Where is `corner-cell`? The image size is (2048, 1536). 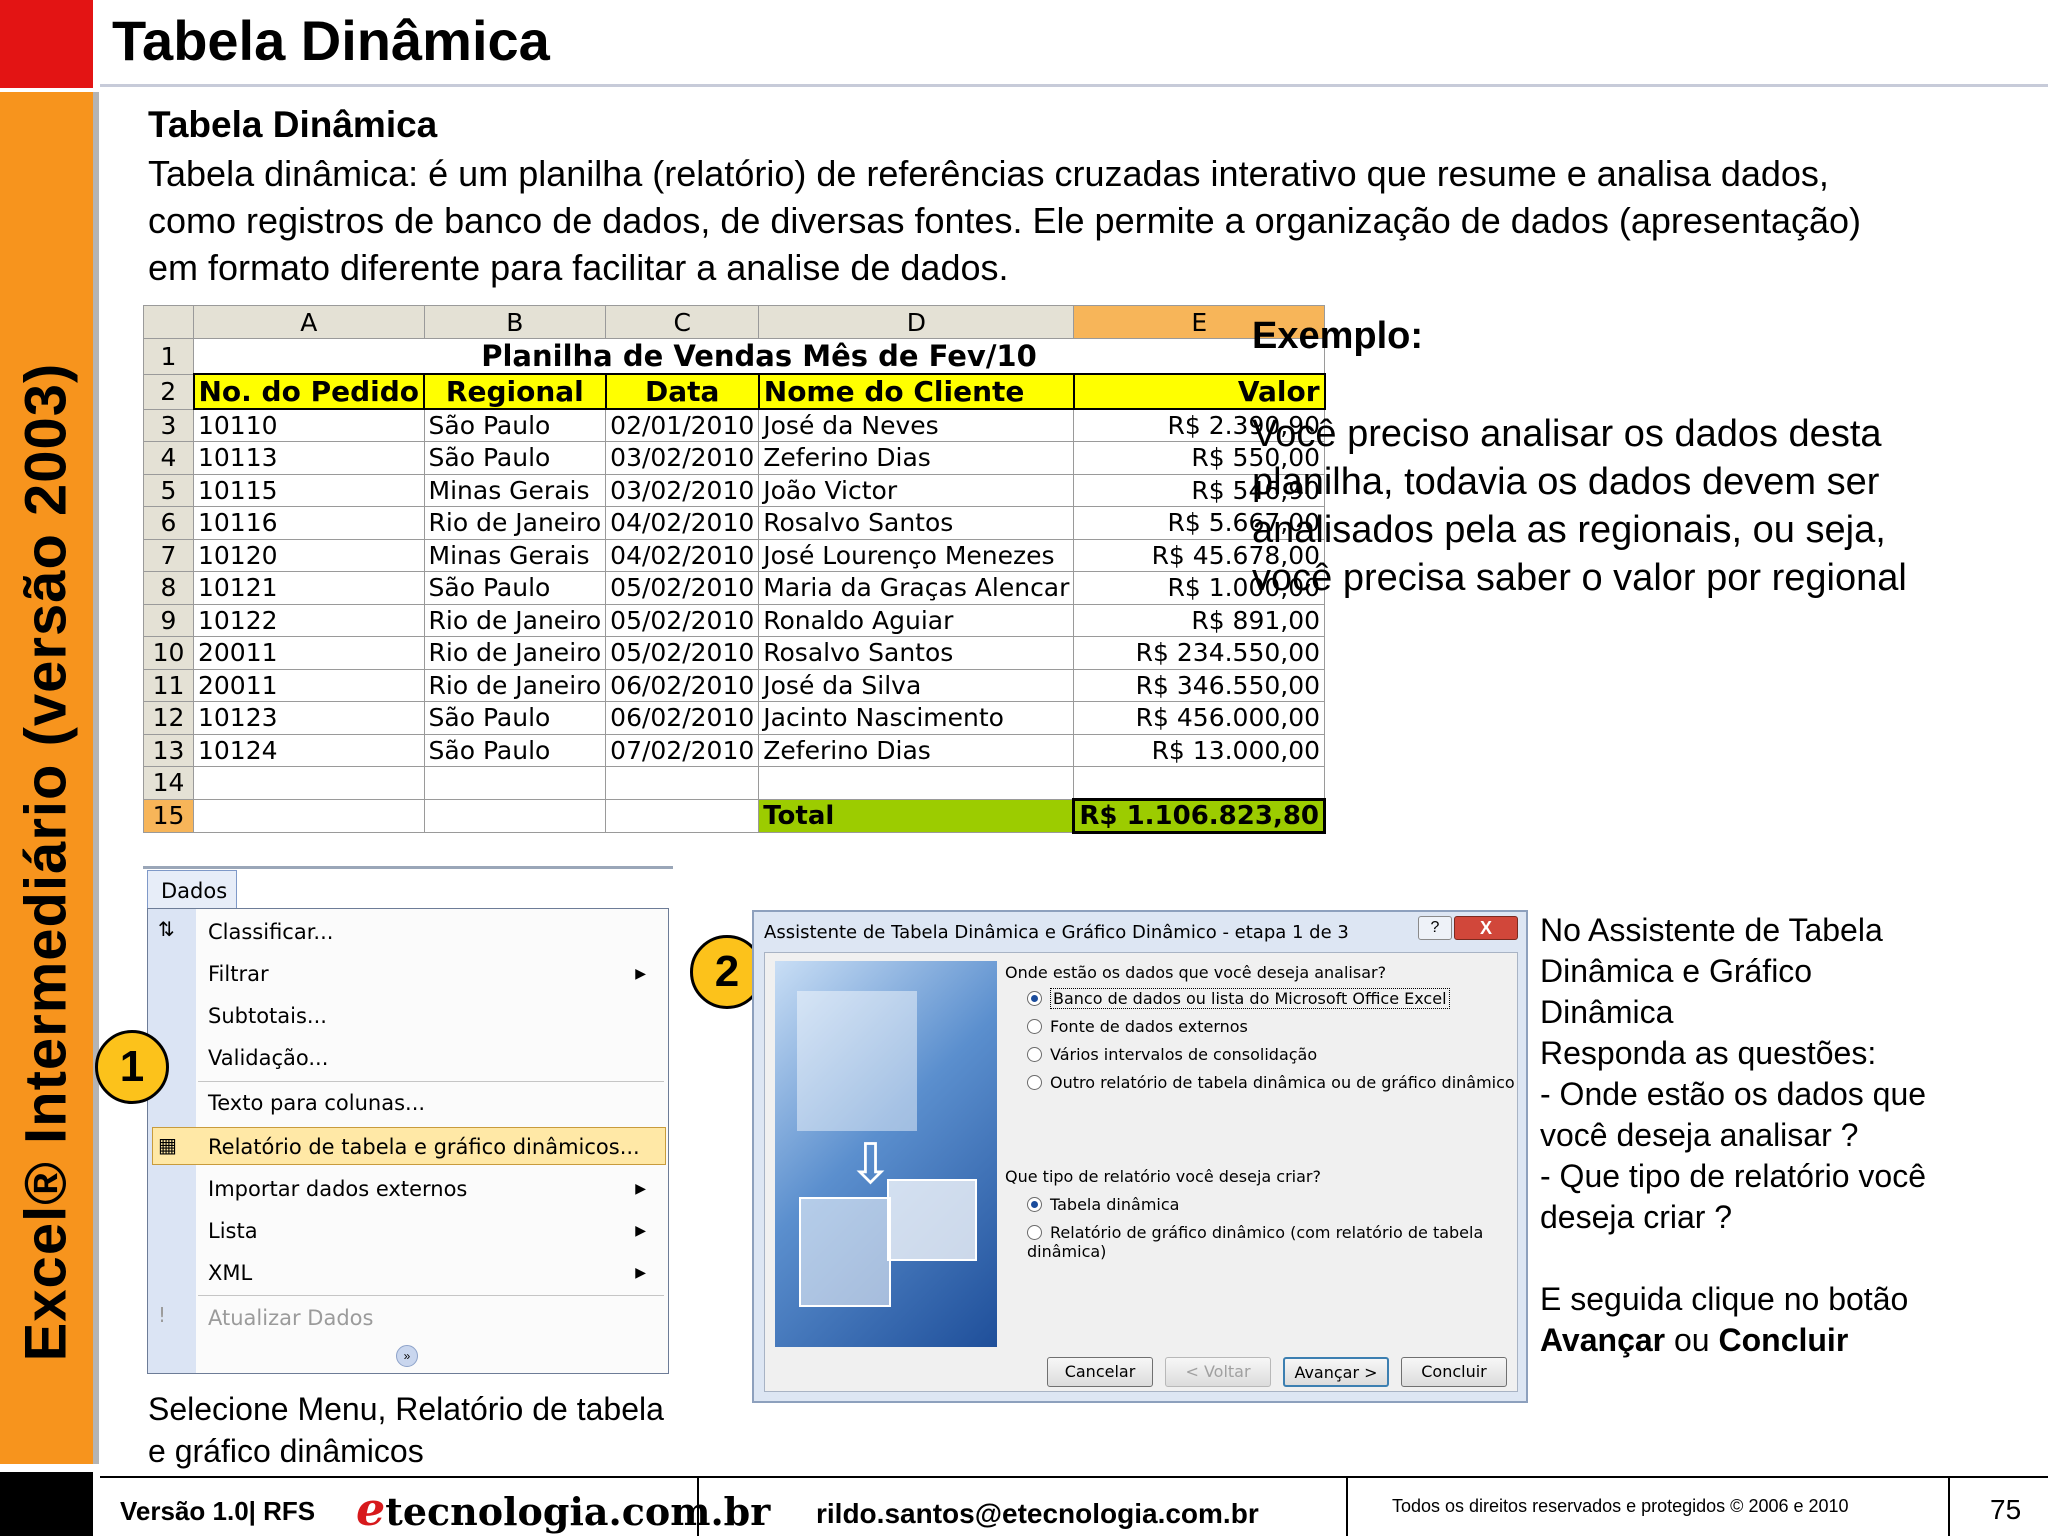 corner-cell is located at coordinates (168, 322).